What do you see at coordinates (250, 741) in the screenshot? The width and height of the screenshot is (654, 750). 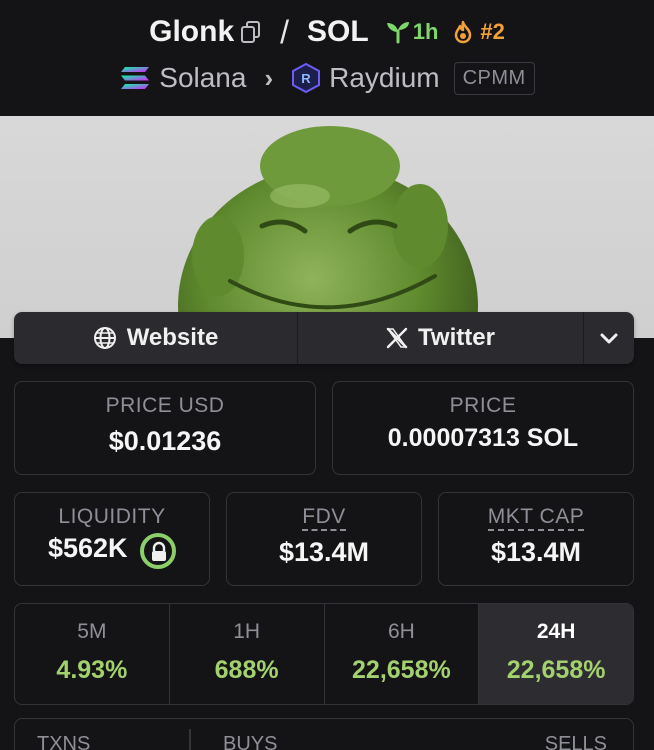 I see `buys-label: BUYS` at bounding box center [250, 741].